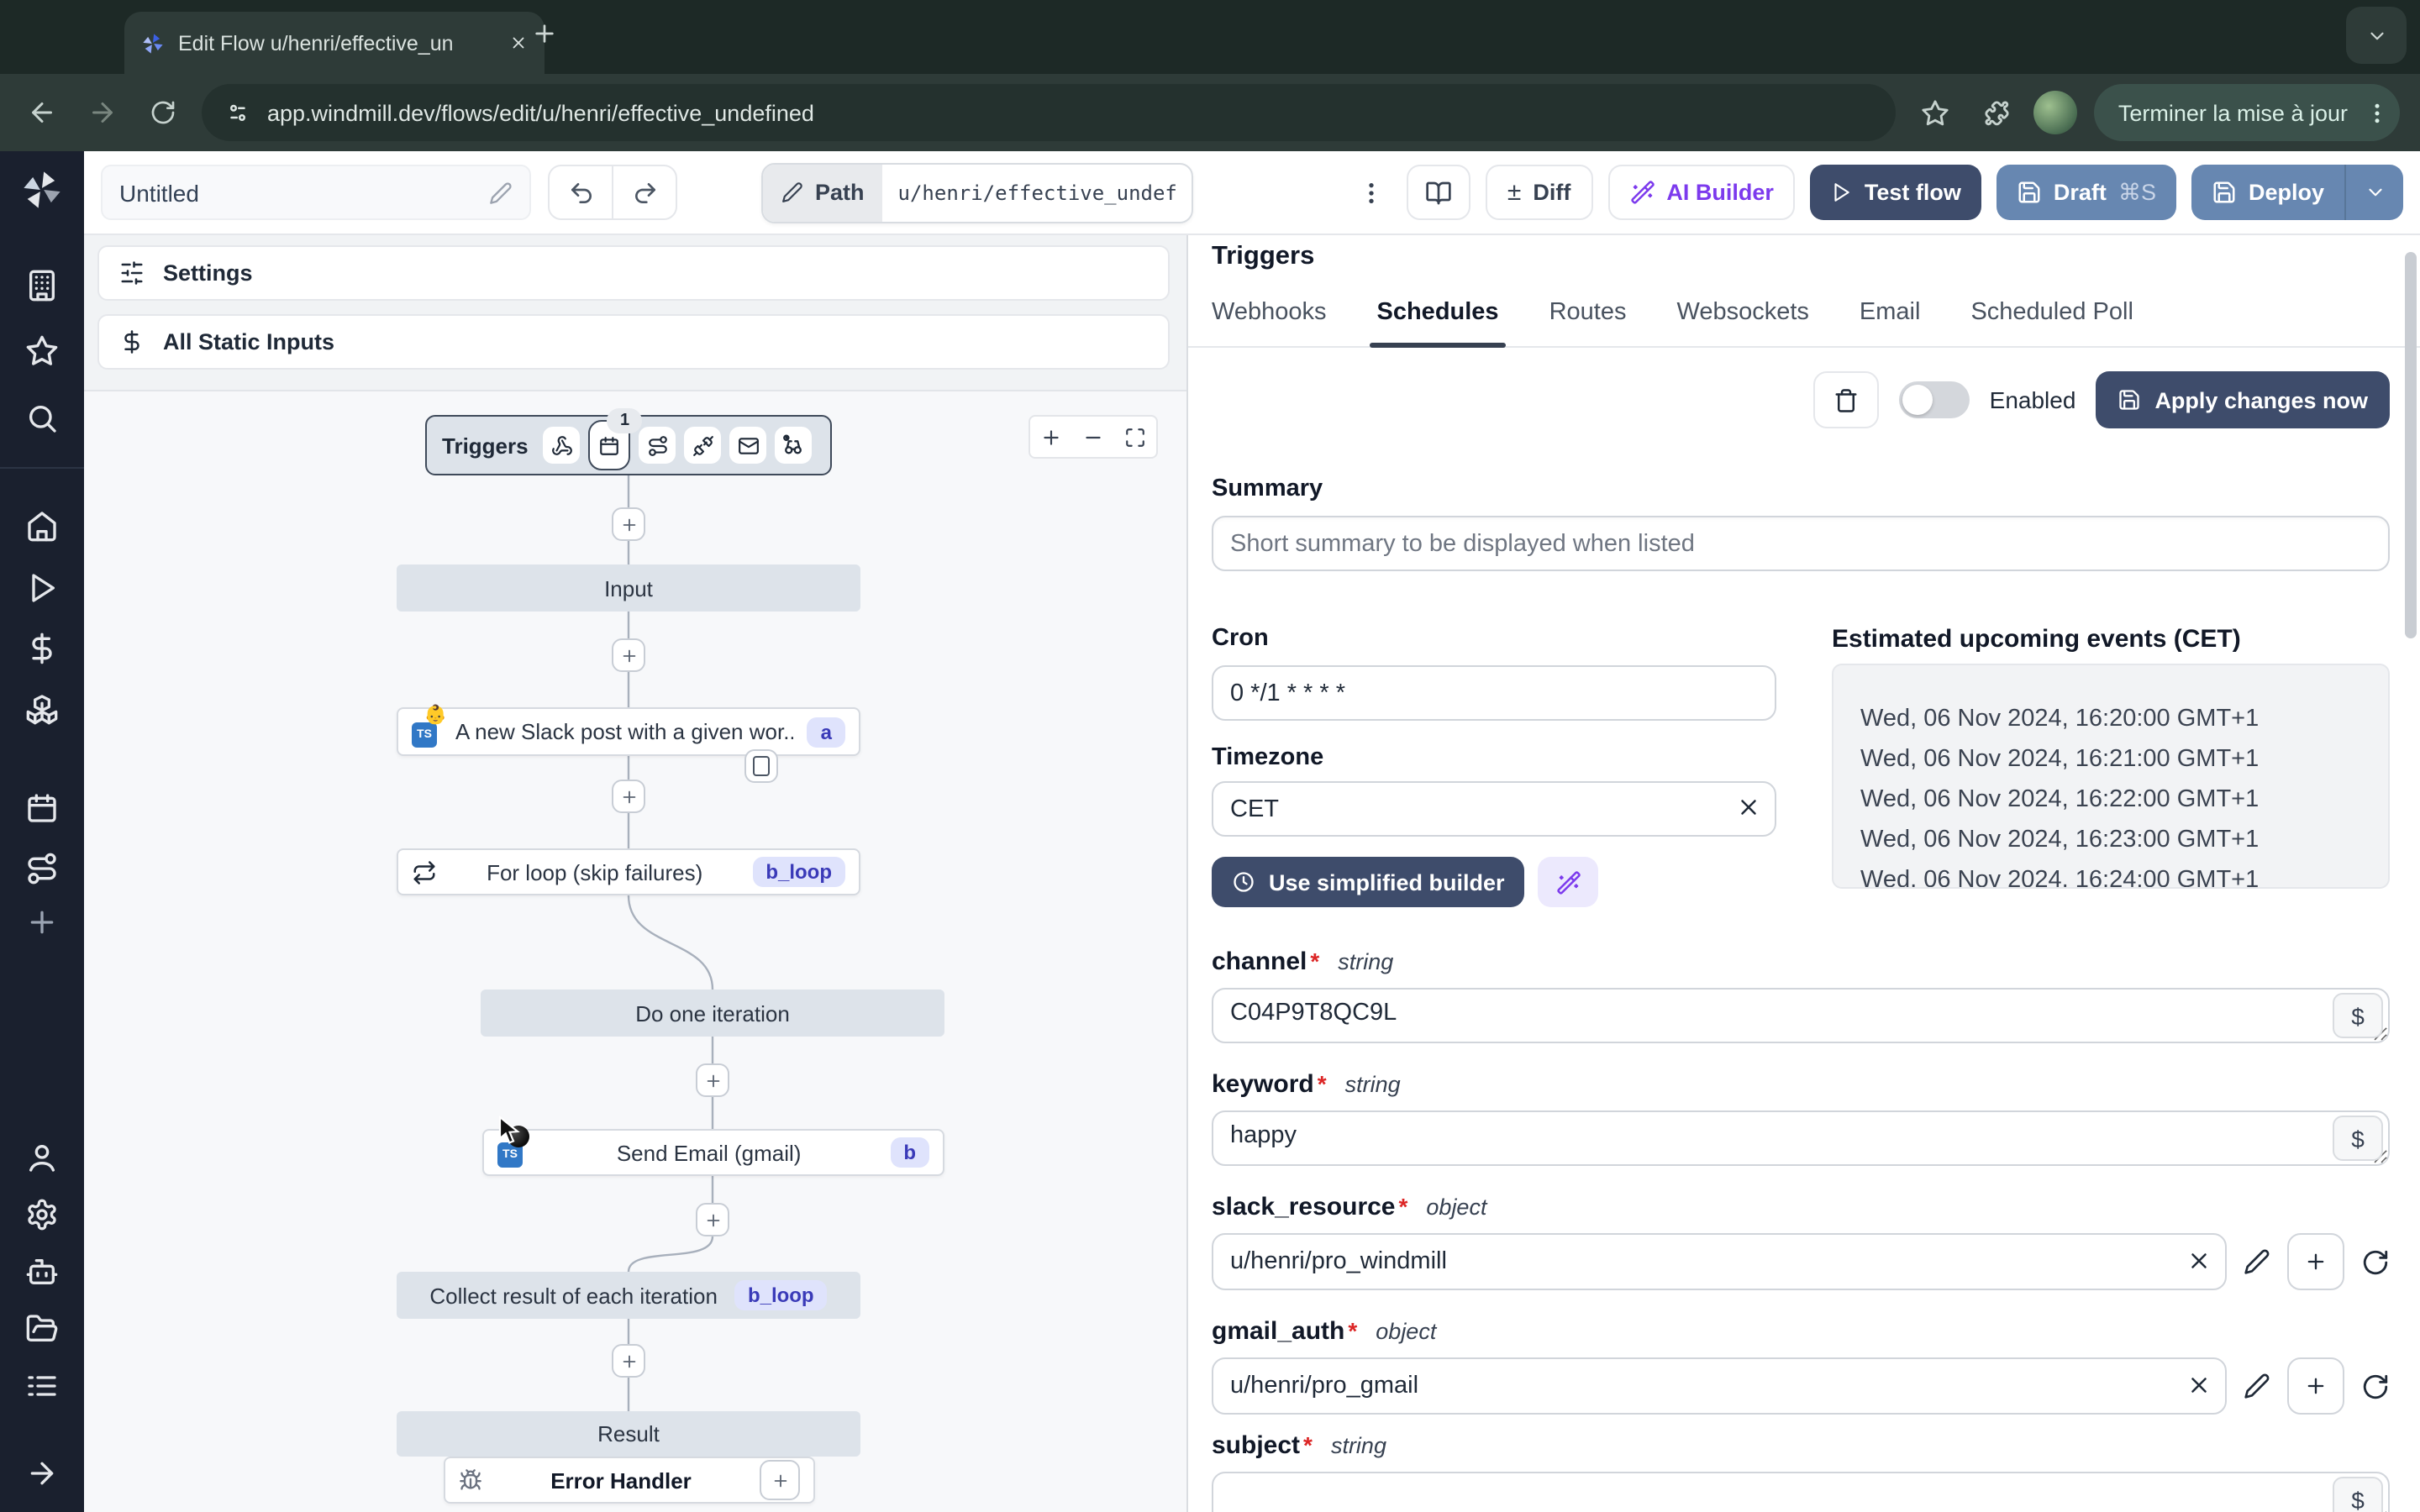  I want to click on extensions-icon, so click(1996, 112).